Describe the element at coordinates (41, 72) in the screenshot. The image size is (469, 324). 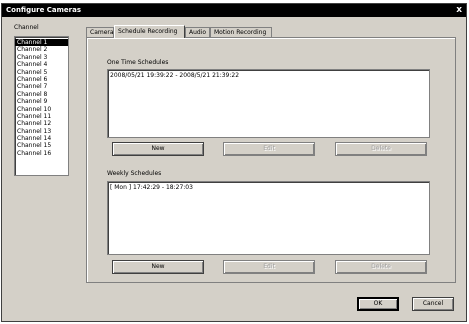
I see `channel-item: Channel 5` at that location.